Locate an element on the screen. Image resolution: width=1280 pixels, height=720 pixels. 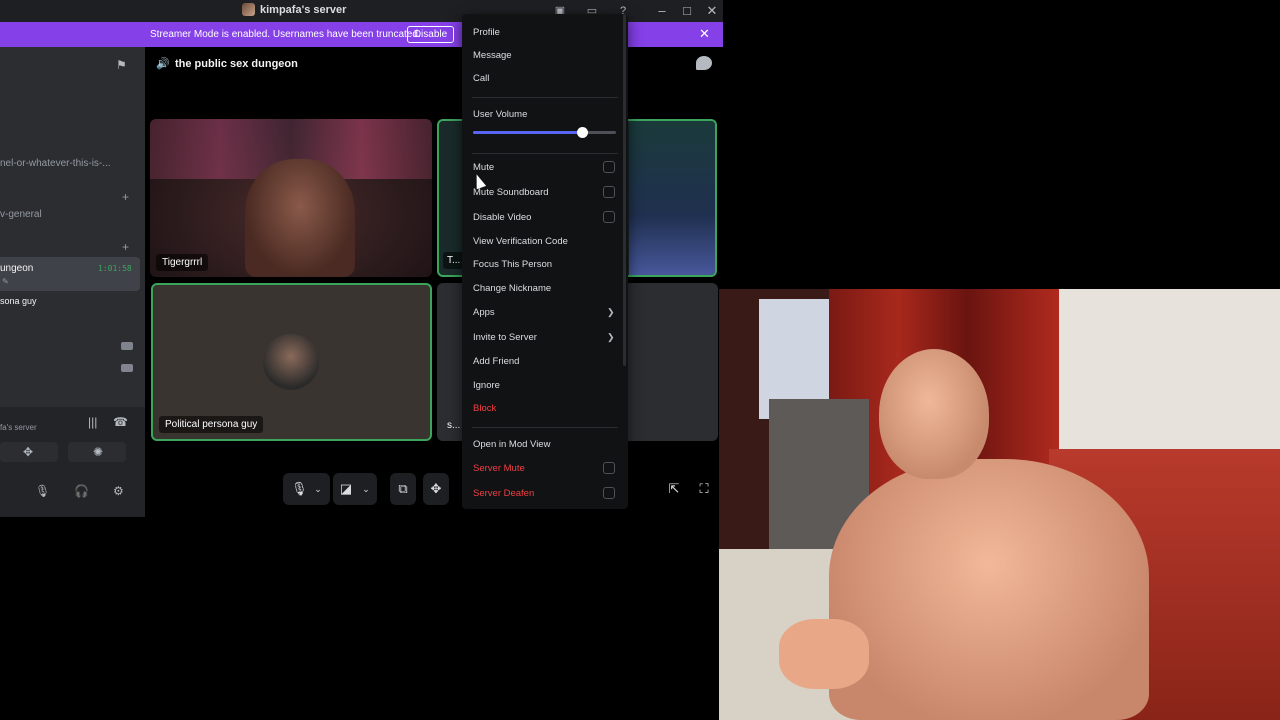
server-icon is located at coordinates (248, 9).